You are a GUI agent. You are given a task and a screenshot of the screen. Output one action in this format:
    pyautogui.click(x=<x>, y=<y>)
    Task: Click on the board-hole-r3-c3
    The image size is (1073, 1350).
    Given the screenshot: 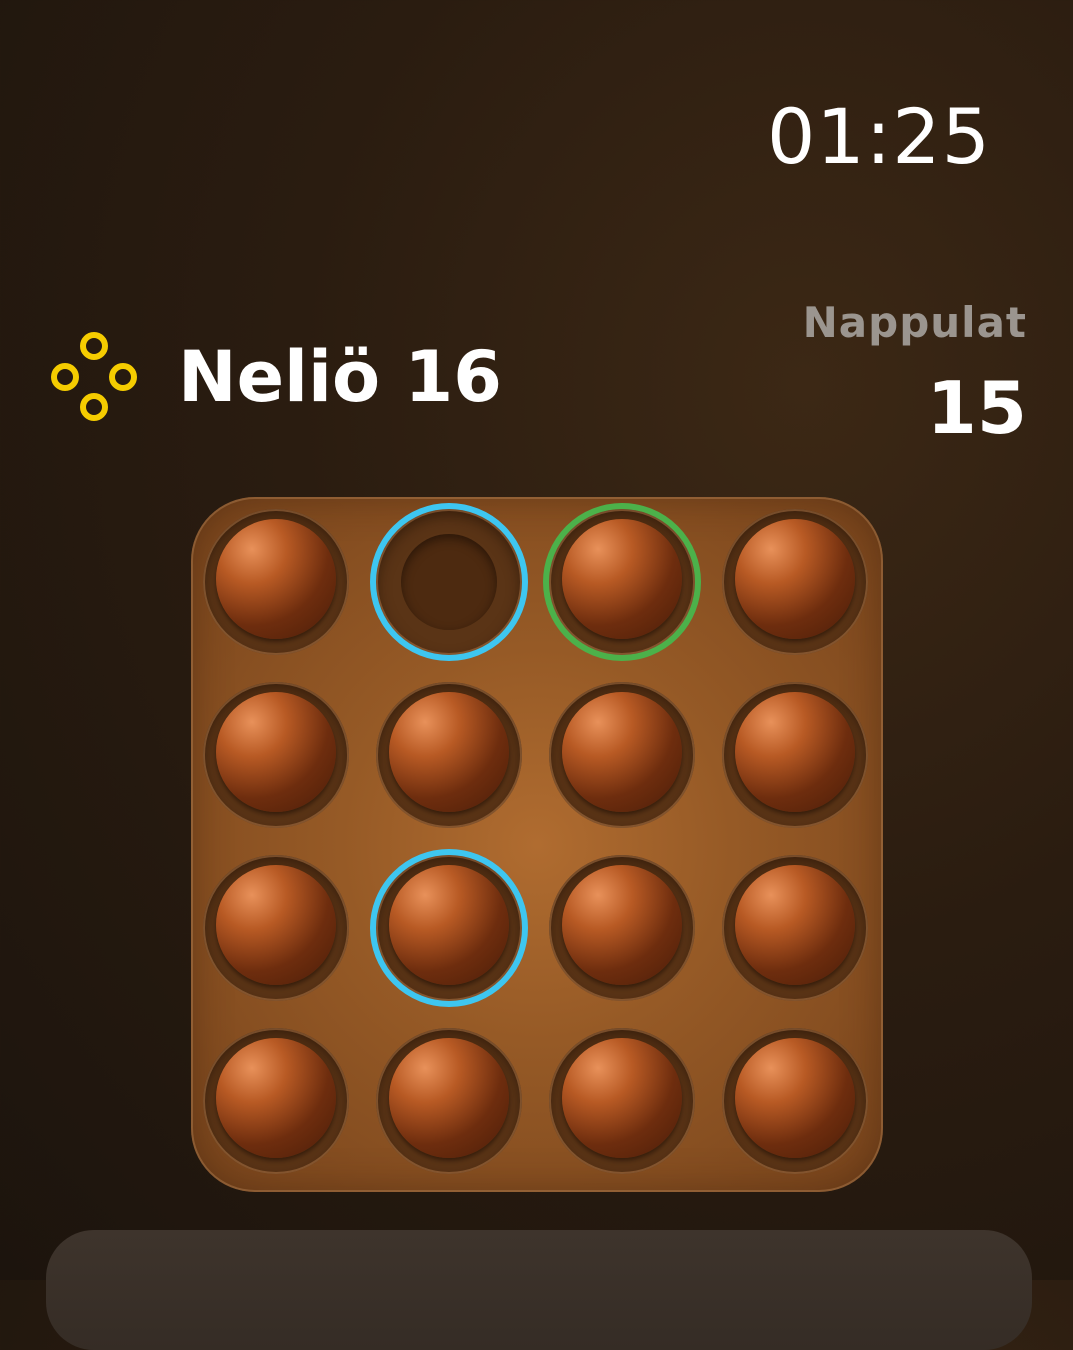 What is the action you would take?
    pyautogui.click(x=795, y=1101)
    